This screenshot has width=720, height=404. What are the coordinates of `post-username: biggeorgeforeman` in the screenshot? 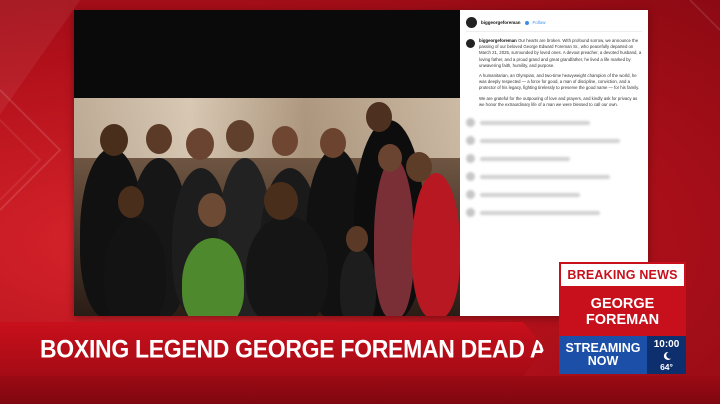 It's located at (501, 22).